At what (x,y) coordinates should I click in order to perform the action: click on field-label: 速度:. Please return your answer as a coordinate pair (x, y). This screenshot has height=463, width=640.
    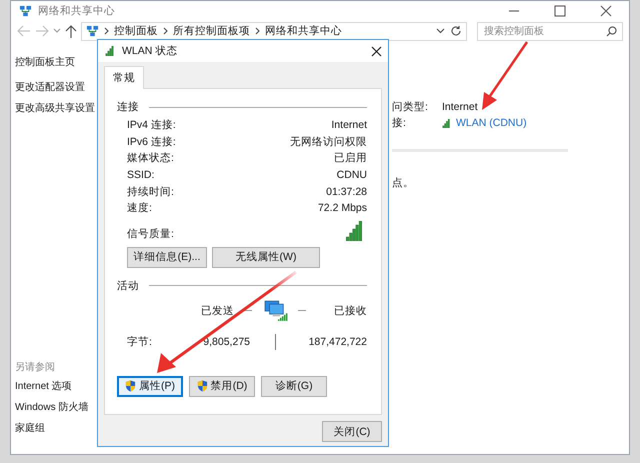
    Looking at the image, I should click on (139, 208).